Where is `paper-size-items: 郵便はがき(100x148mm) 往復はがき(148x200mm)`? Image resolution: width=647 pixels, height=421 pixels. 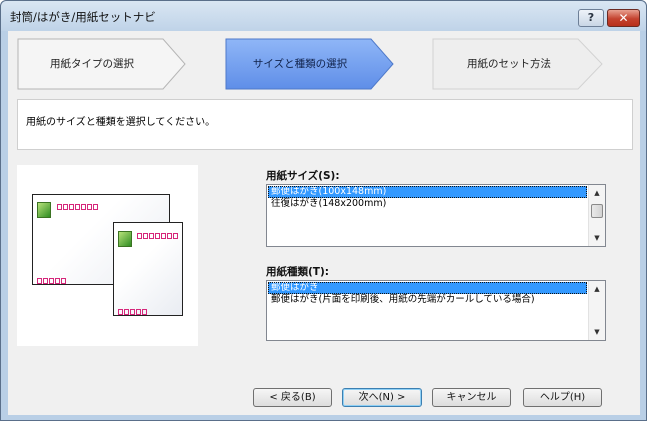
paper-size-items: 郵便はがき(100x148mm) 往復はがき(148x200mm) is located at coordinates (427, 198).